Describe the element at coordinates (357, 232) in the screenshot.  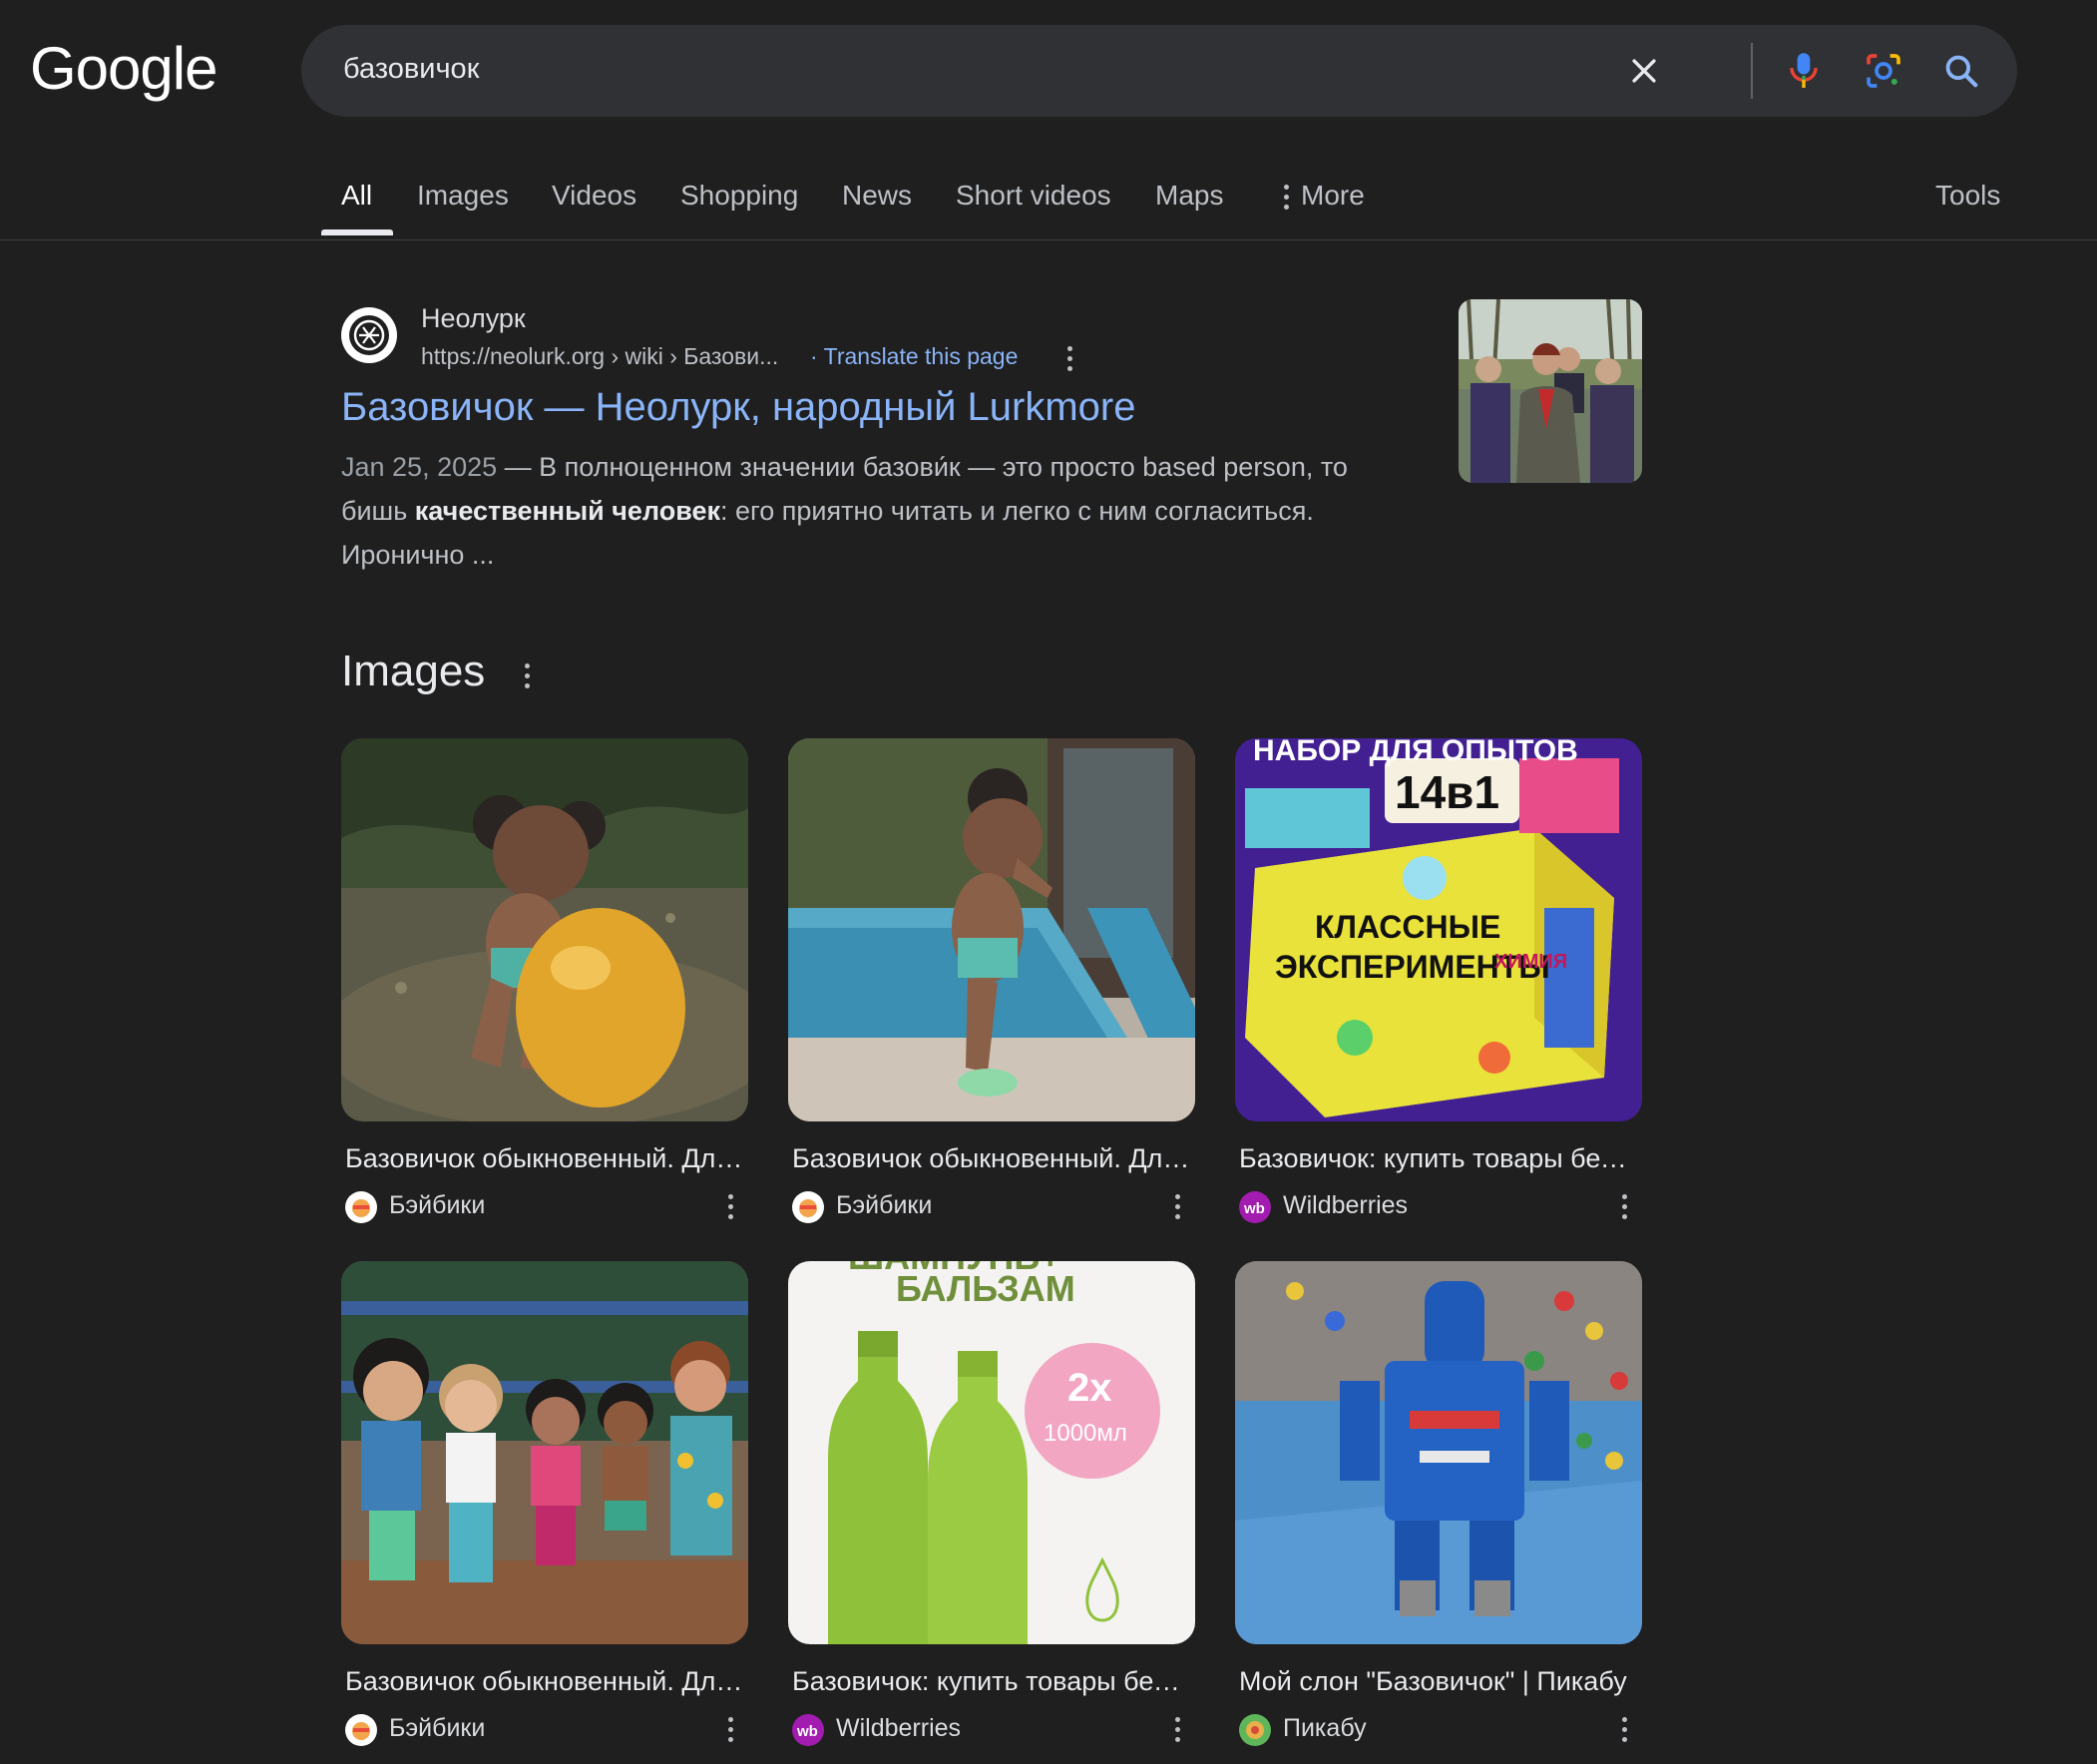
I see `tab-all-underline` at that location.